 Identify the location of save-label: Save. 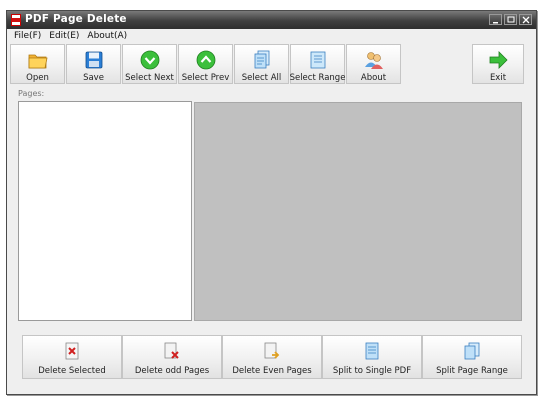
(93, 78).